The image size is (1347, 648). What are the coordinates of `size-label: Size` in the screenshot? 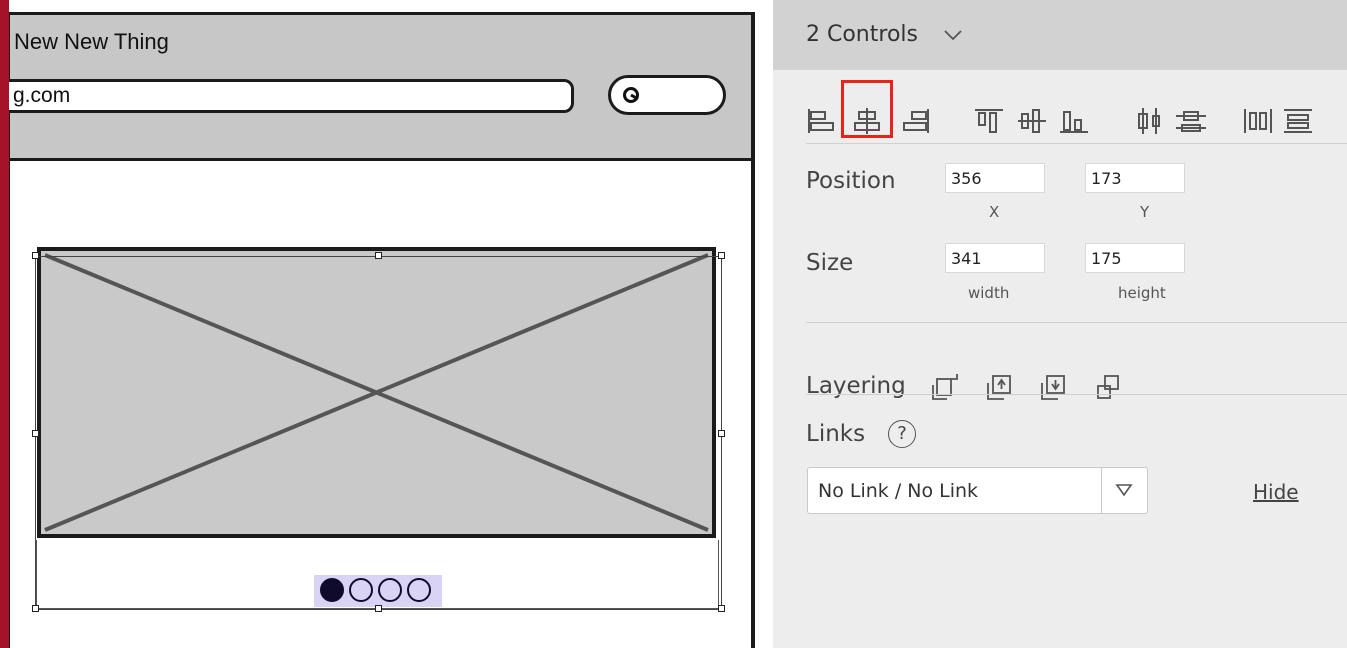 It's located at (830, 263).